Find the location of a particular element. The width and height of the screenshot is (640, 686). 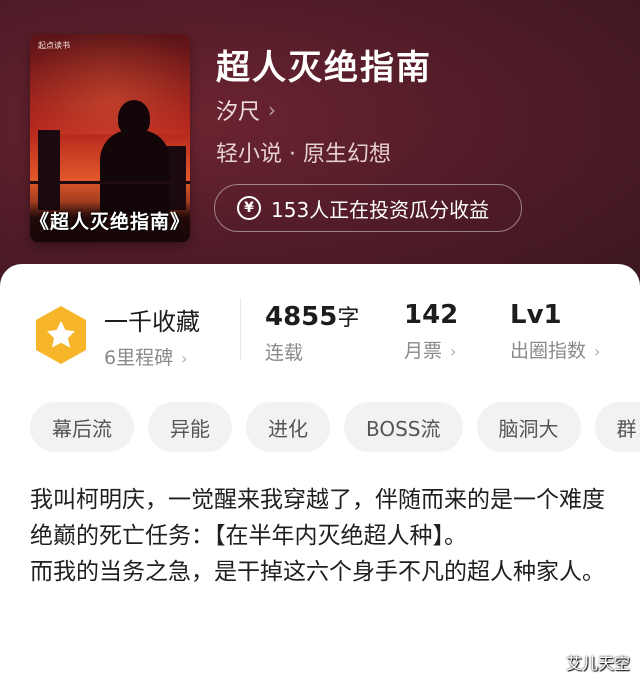

breakout-index-link: 出圈指数 › is located at coordinates (555, 349).